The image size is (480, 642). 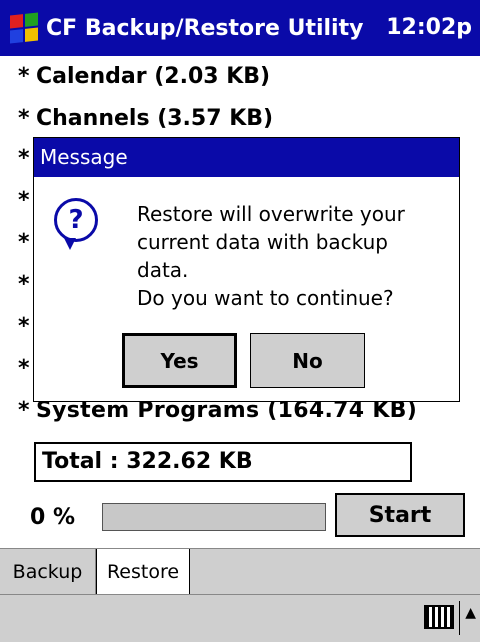 I want to click on clock: 12:02p, so click(x=429, y=28).